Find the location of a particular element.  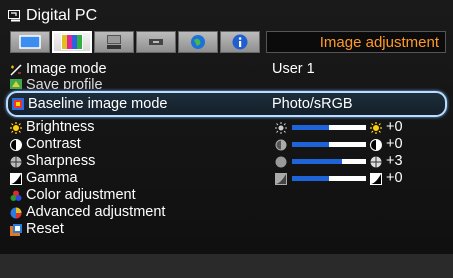

info-icon is located at coordinates (240, 42).